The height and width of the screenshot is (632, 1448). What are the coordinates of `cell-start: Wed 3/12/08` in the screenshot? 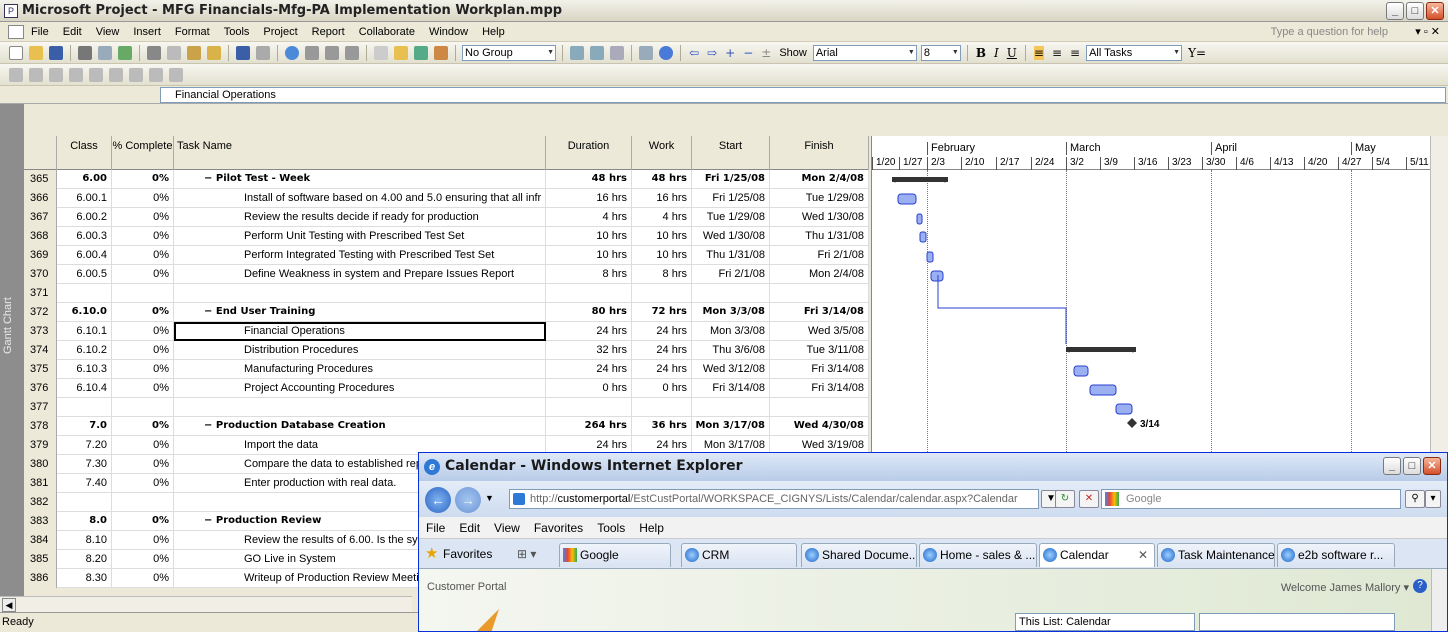 It's located at (731, 369).